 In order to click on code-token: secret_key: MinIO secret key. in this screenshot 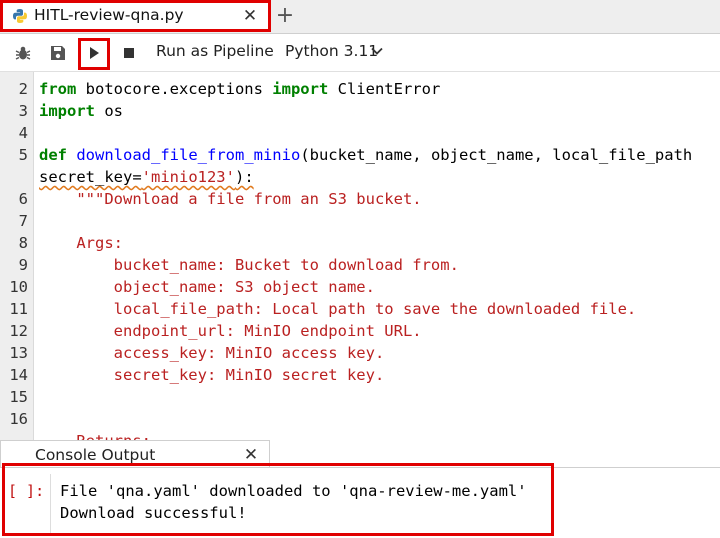, I will do `click(212, 375)`.